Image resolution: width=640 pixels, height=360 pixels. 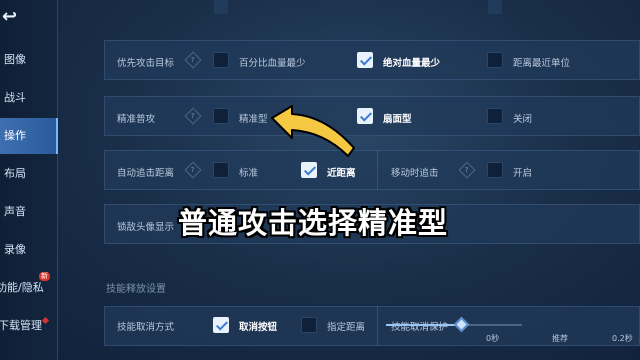 I want to click on section-title-skill-release: 技能释放设置, so click(x=136, y=289).